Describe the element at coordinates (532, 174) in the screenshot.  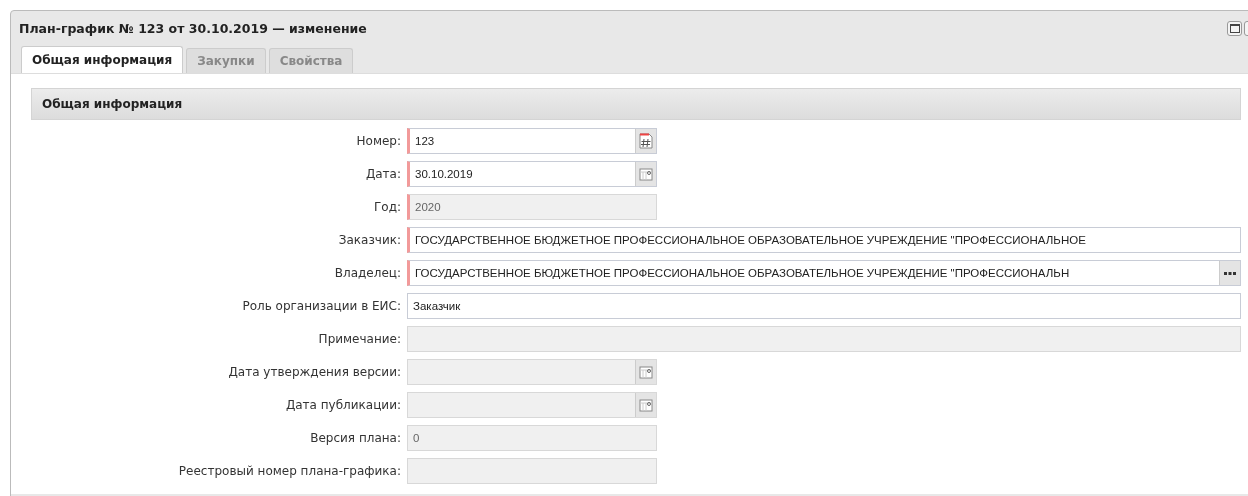
I see `input-field: 30.10.2019` at that location.